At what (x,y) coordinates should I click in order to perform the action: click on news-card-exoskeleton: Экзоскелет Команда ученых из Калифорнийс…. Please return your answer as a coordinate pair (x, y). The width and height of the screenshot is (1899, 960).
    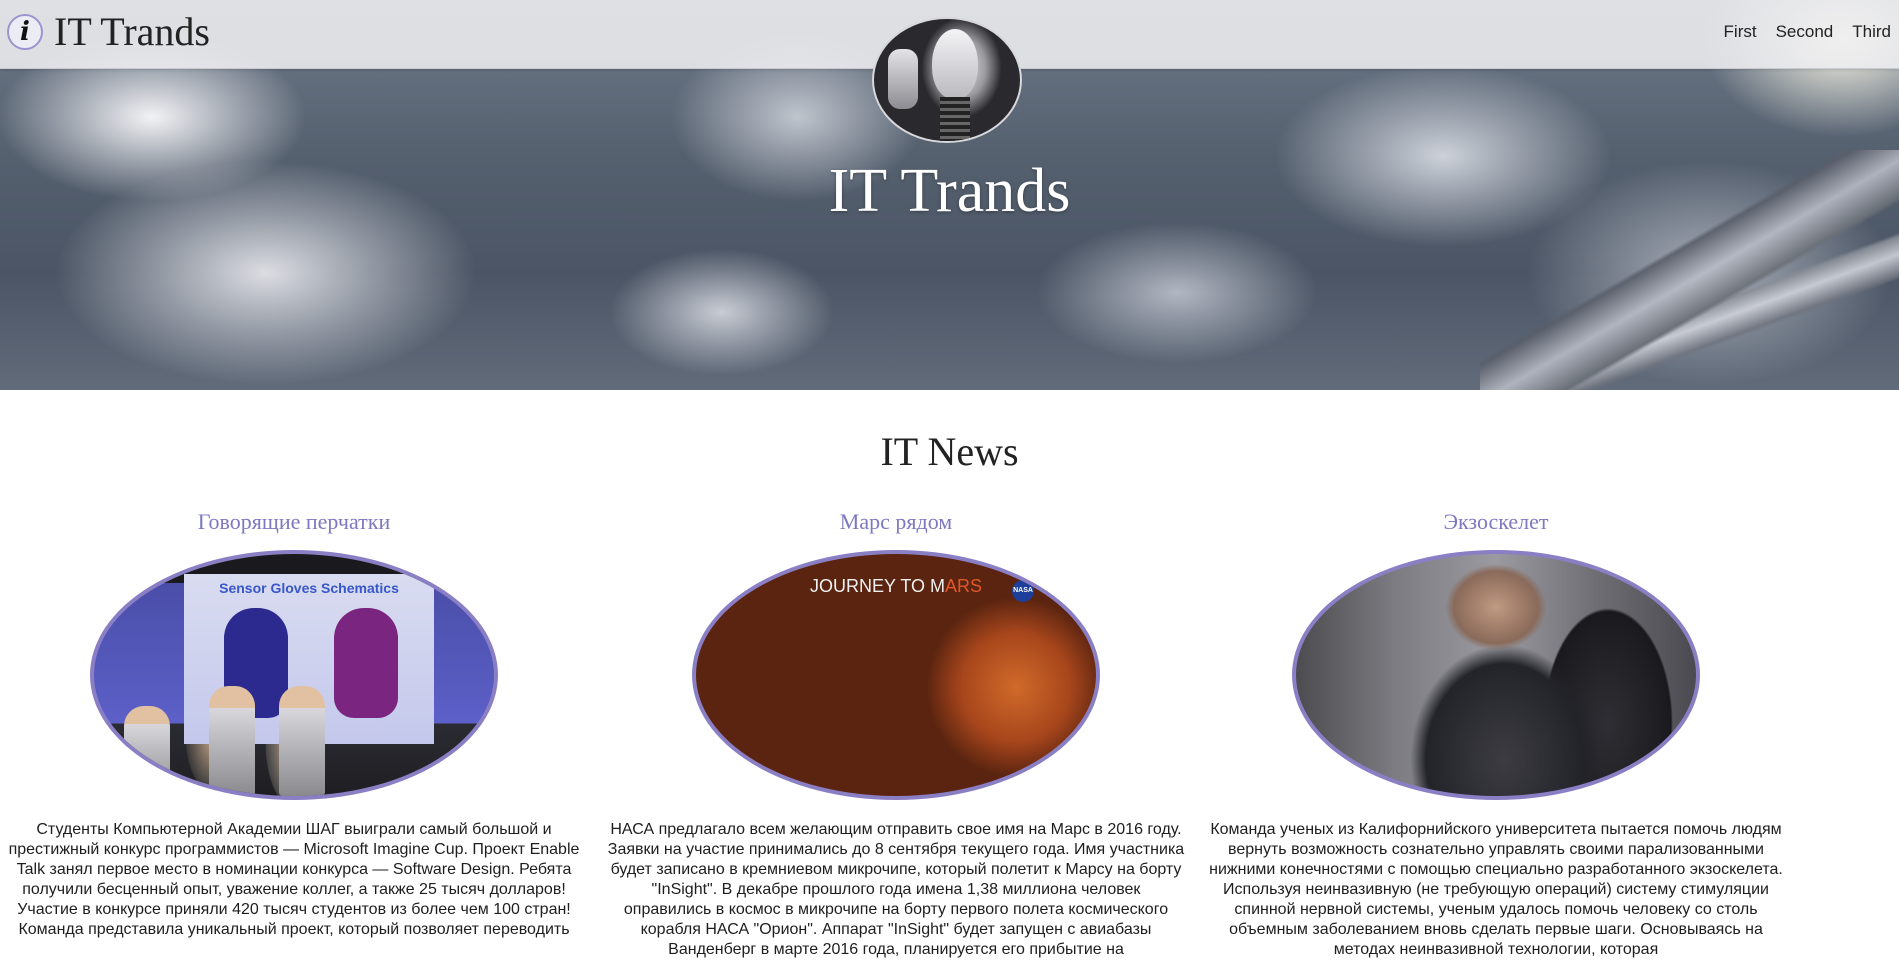
    Looking at the image, I should click on (1496, 730).